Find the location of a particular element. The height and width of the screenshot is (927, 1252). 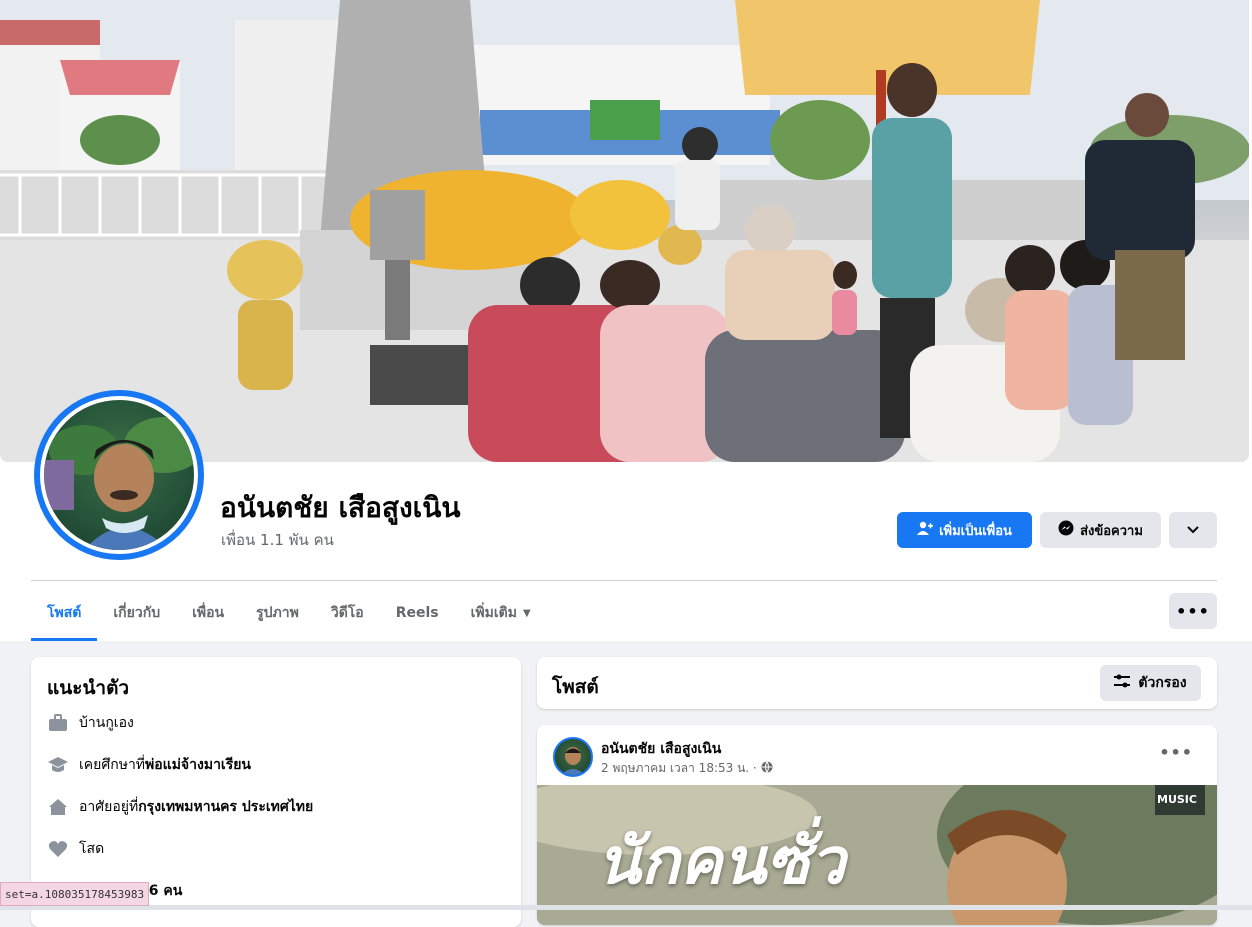

chevron-down-icon is located at coordinates (1193, 530).